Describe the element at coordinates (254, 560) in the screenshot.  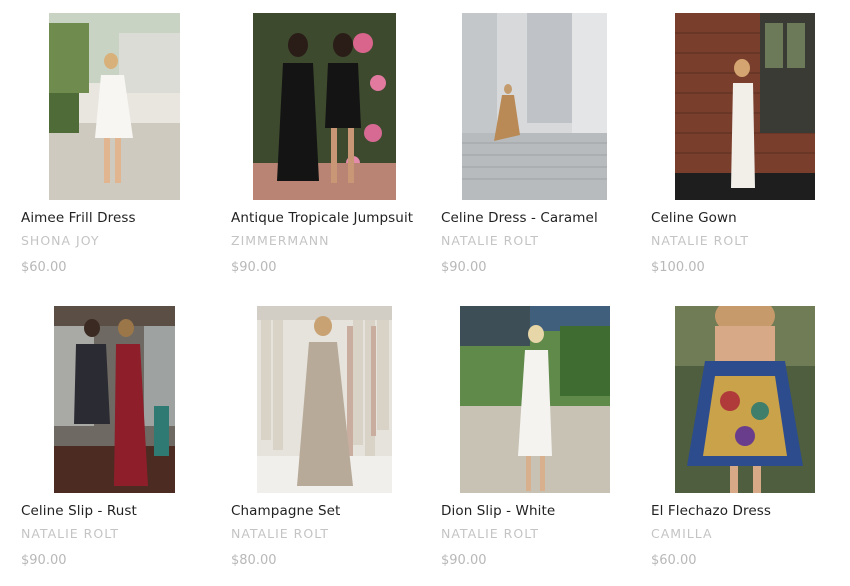
I see `product-price: $80.00` at that location.